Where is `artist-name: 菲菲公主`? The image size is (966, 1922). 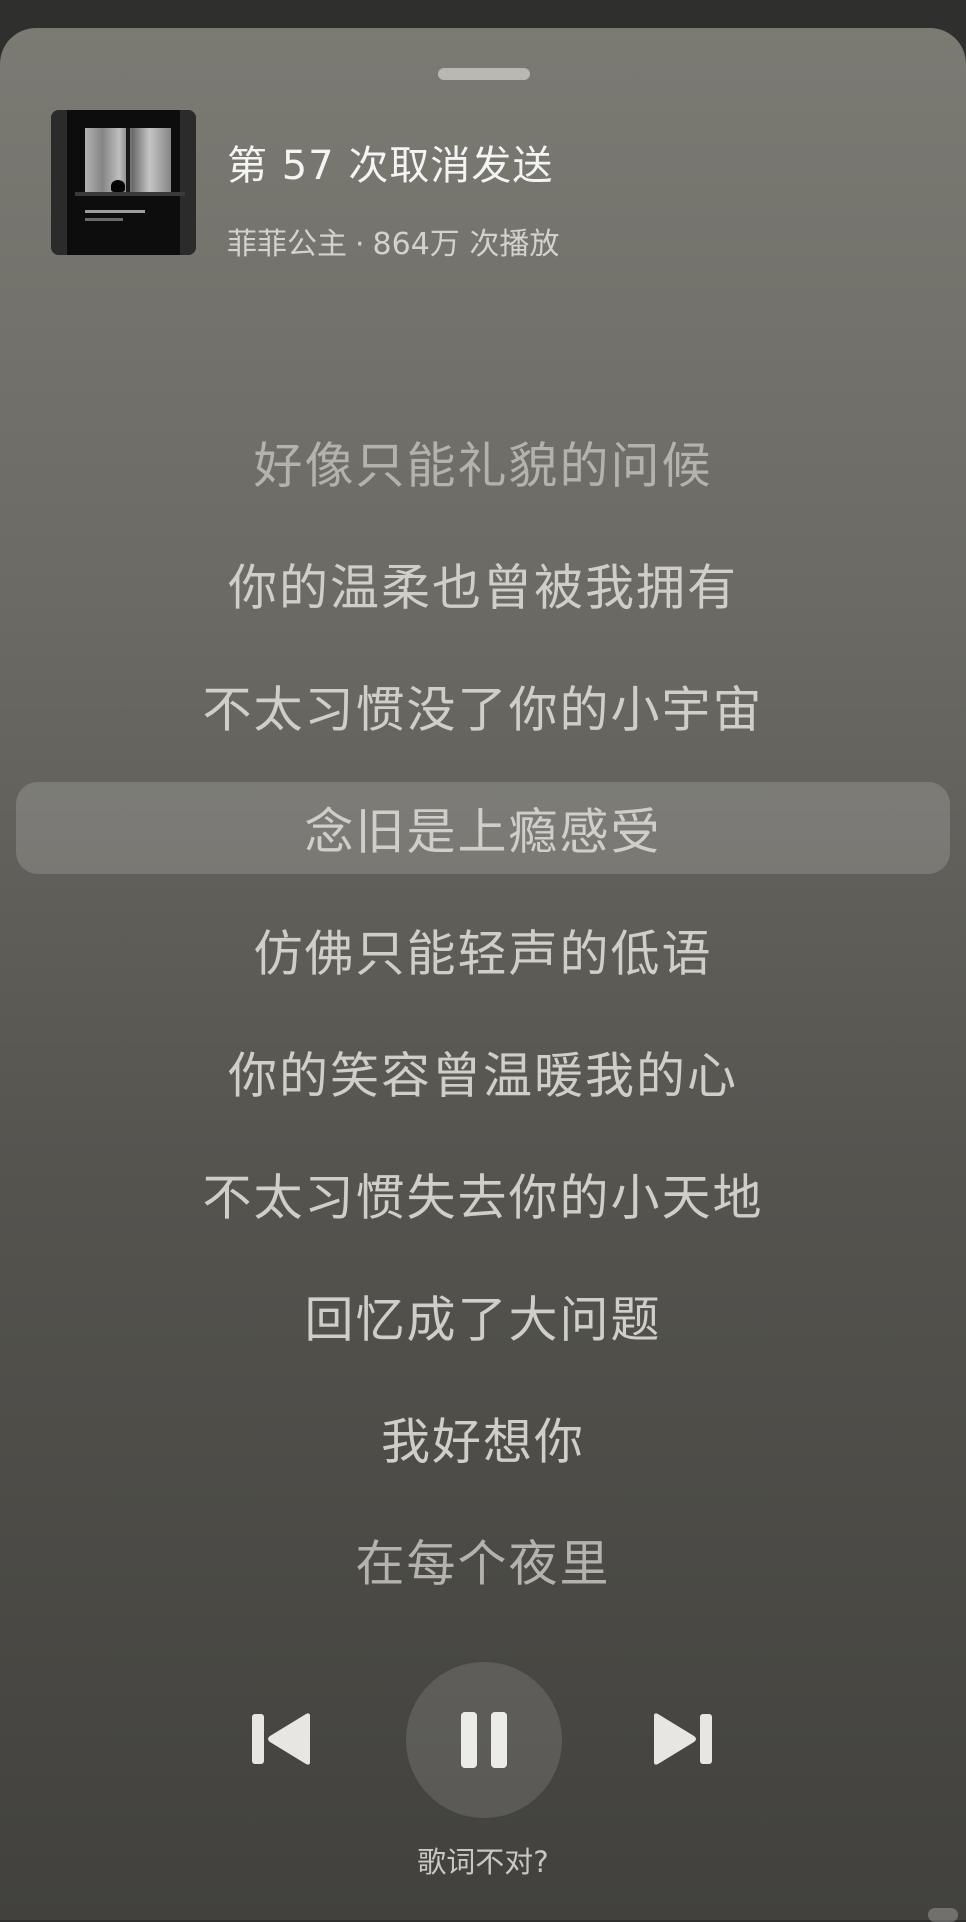 artist-name: 菲菲公主 is located at coordinates (287, 244).